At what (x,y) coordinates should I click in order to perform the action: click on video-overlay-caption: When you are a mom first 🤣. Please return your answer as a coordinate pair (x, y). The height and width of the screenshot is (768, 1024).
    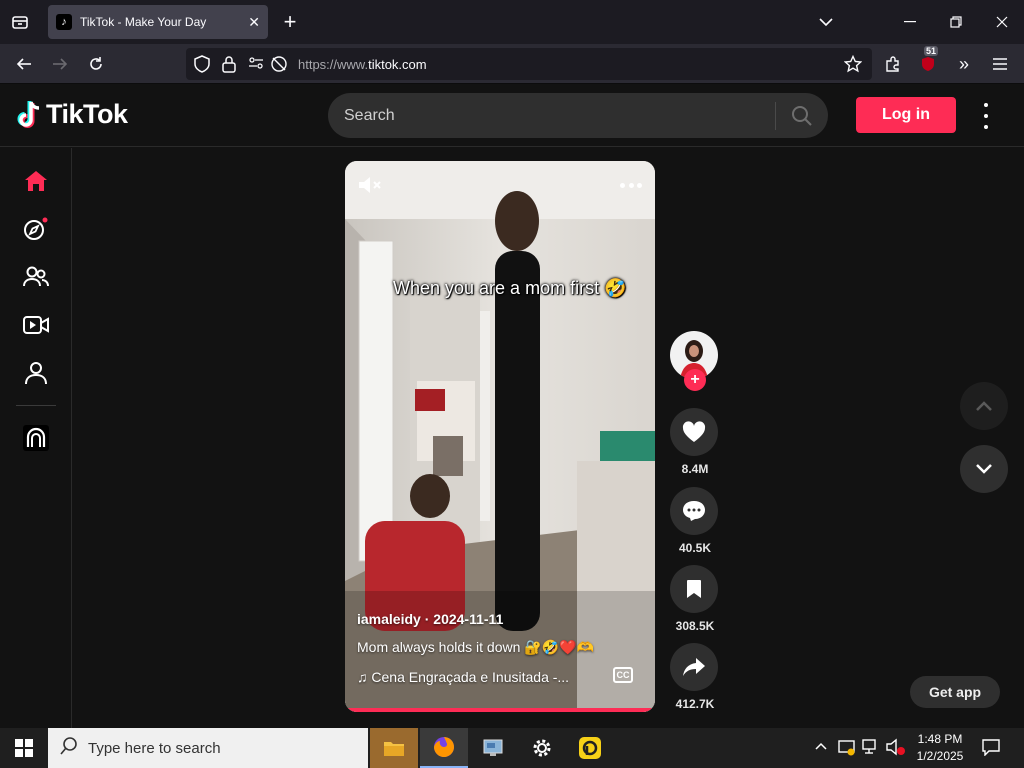
    Looking at the image, I should click on (510, 288).